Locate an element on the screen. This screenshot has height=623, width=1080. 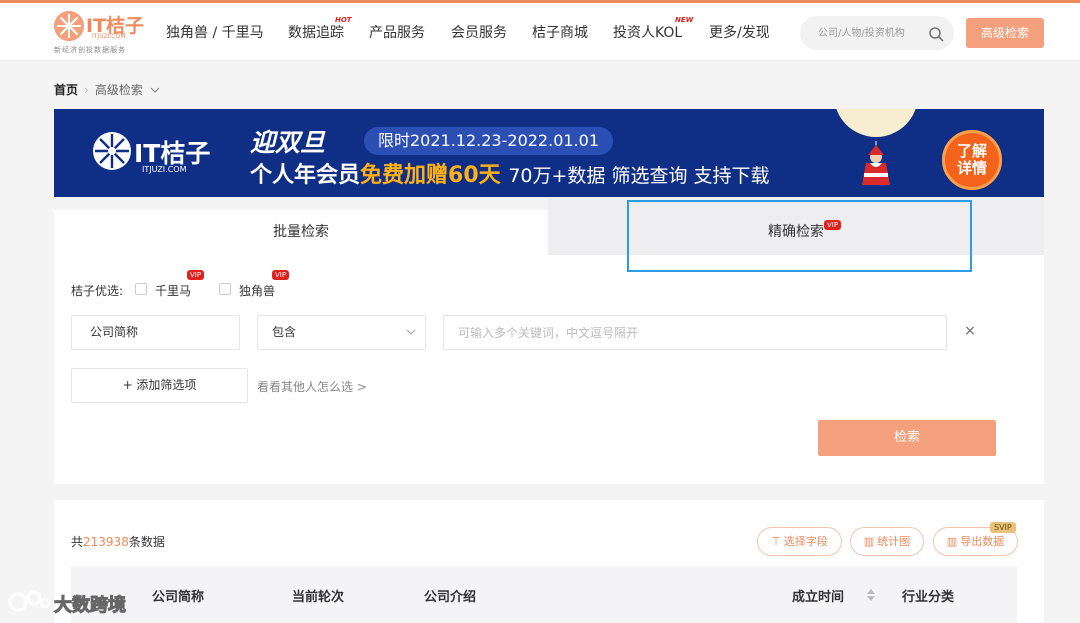
table-header: 公司简称 当前轮次 公司介绍 成立时间 行业分类 is located at coordinates (544, 594).